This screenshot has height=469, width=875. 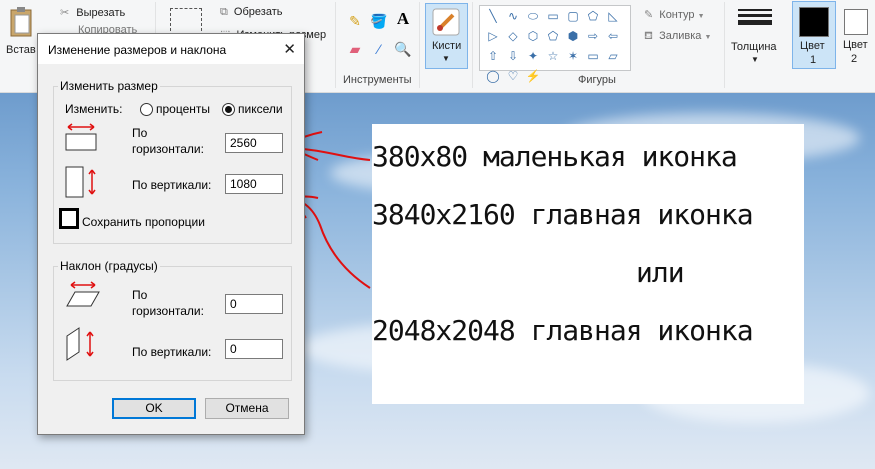 I want to click on shape-callout-rect-icon: ▭, so click(x=593, y=56).